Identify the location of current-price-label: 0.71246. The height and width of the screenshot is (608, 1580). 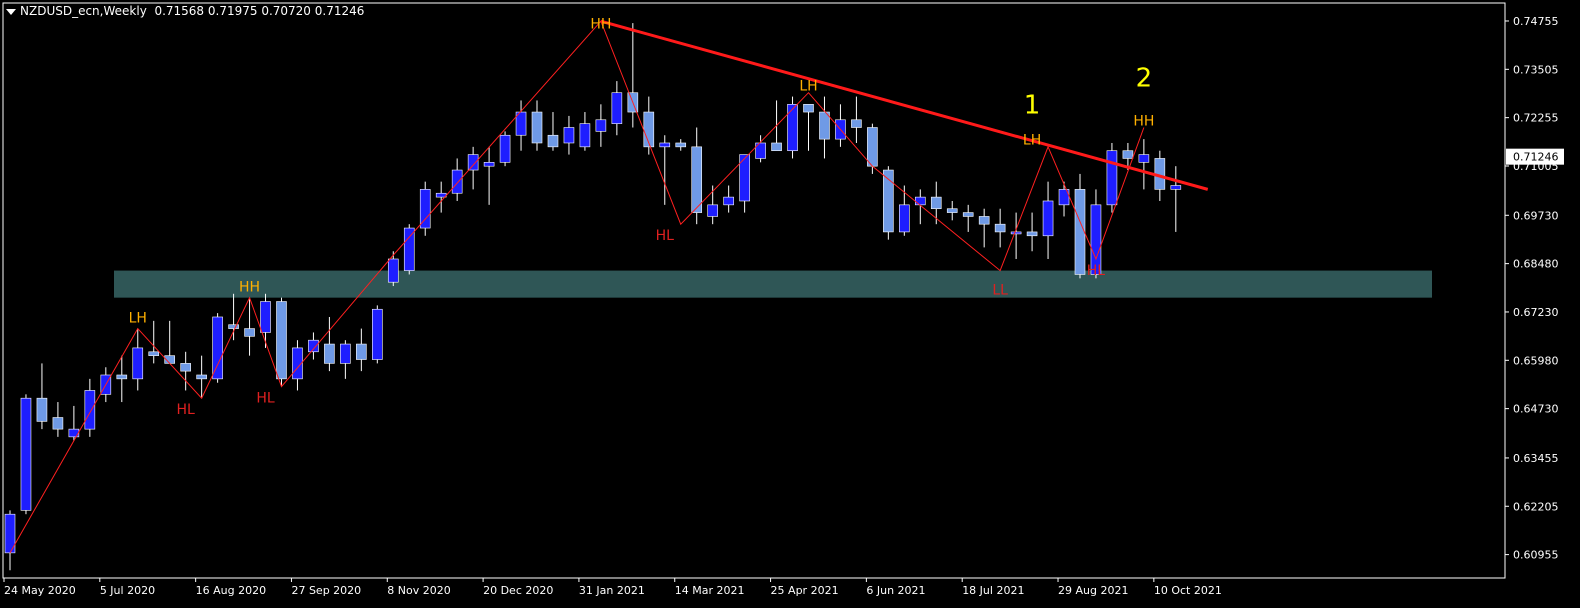
(1536, 157).